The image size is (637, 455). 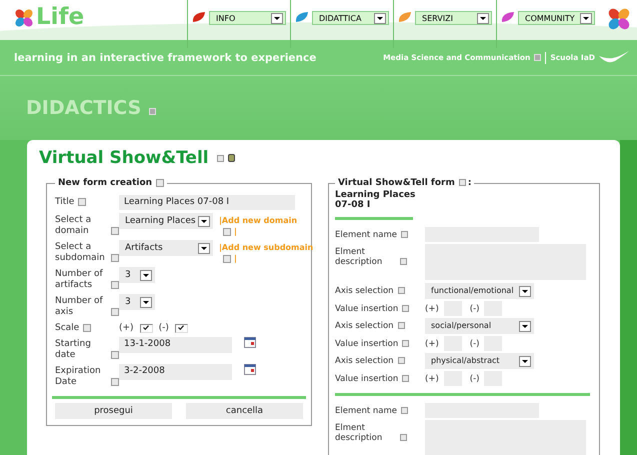 I want to click on form-heading: Learning Places 07-08 I, so click(x=375, y=200).